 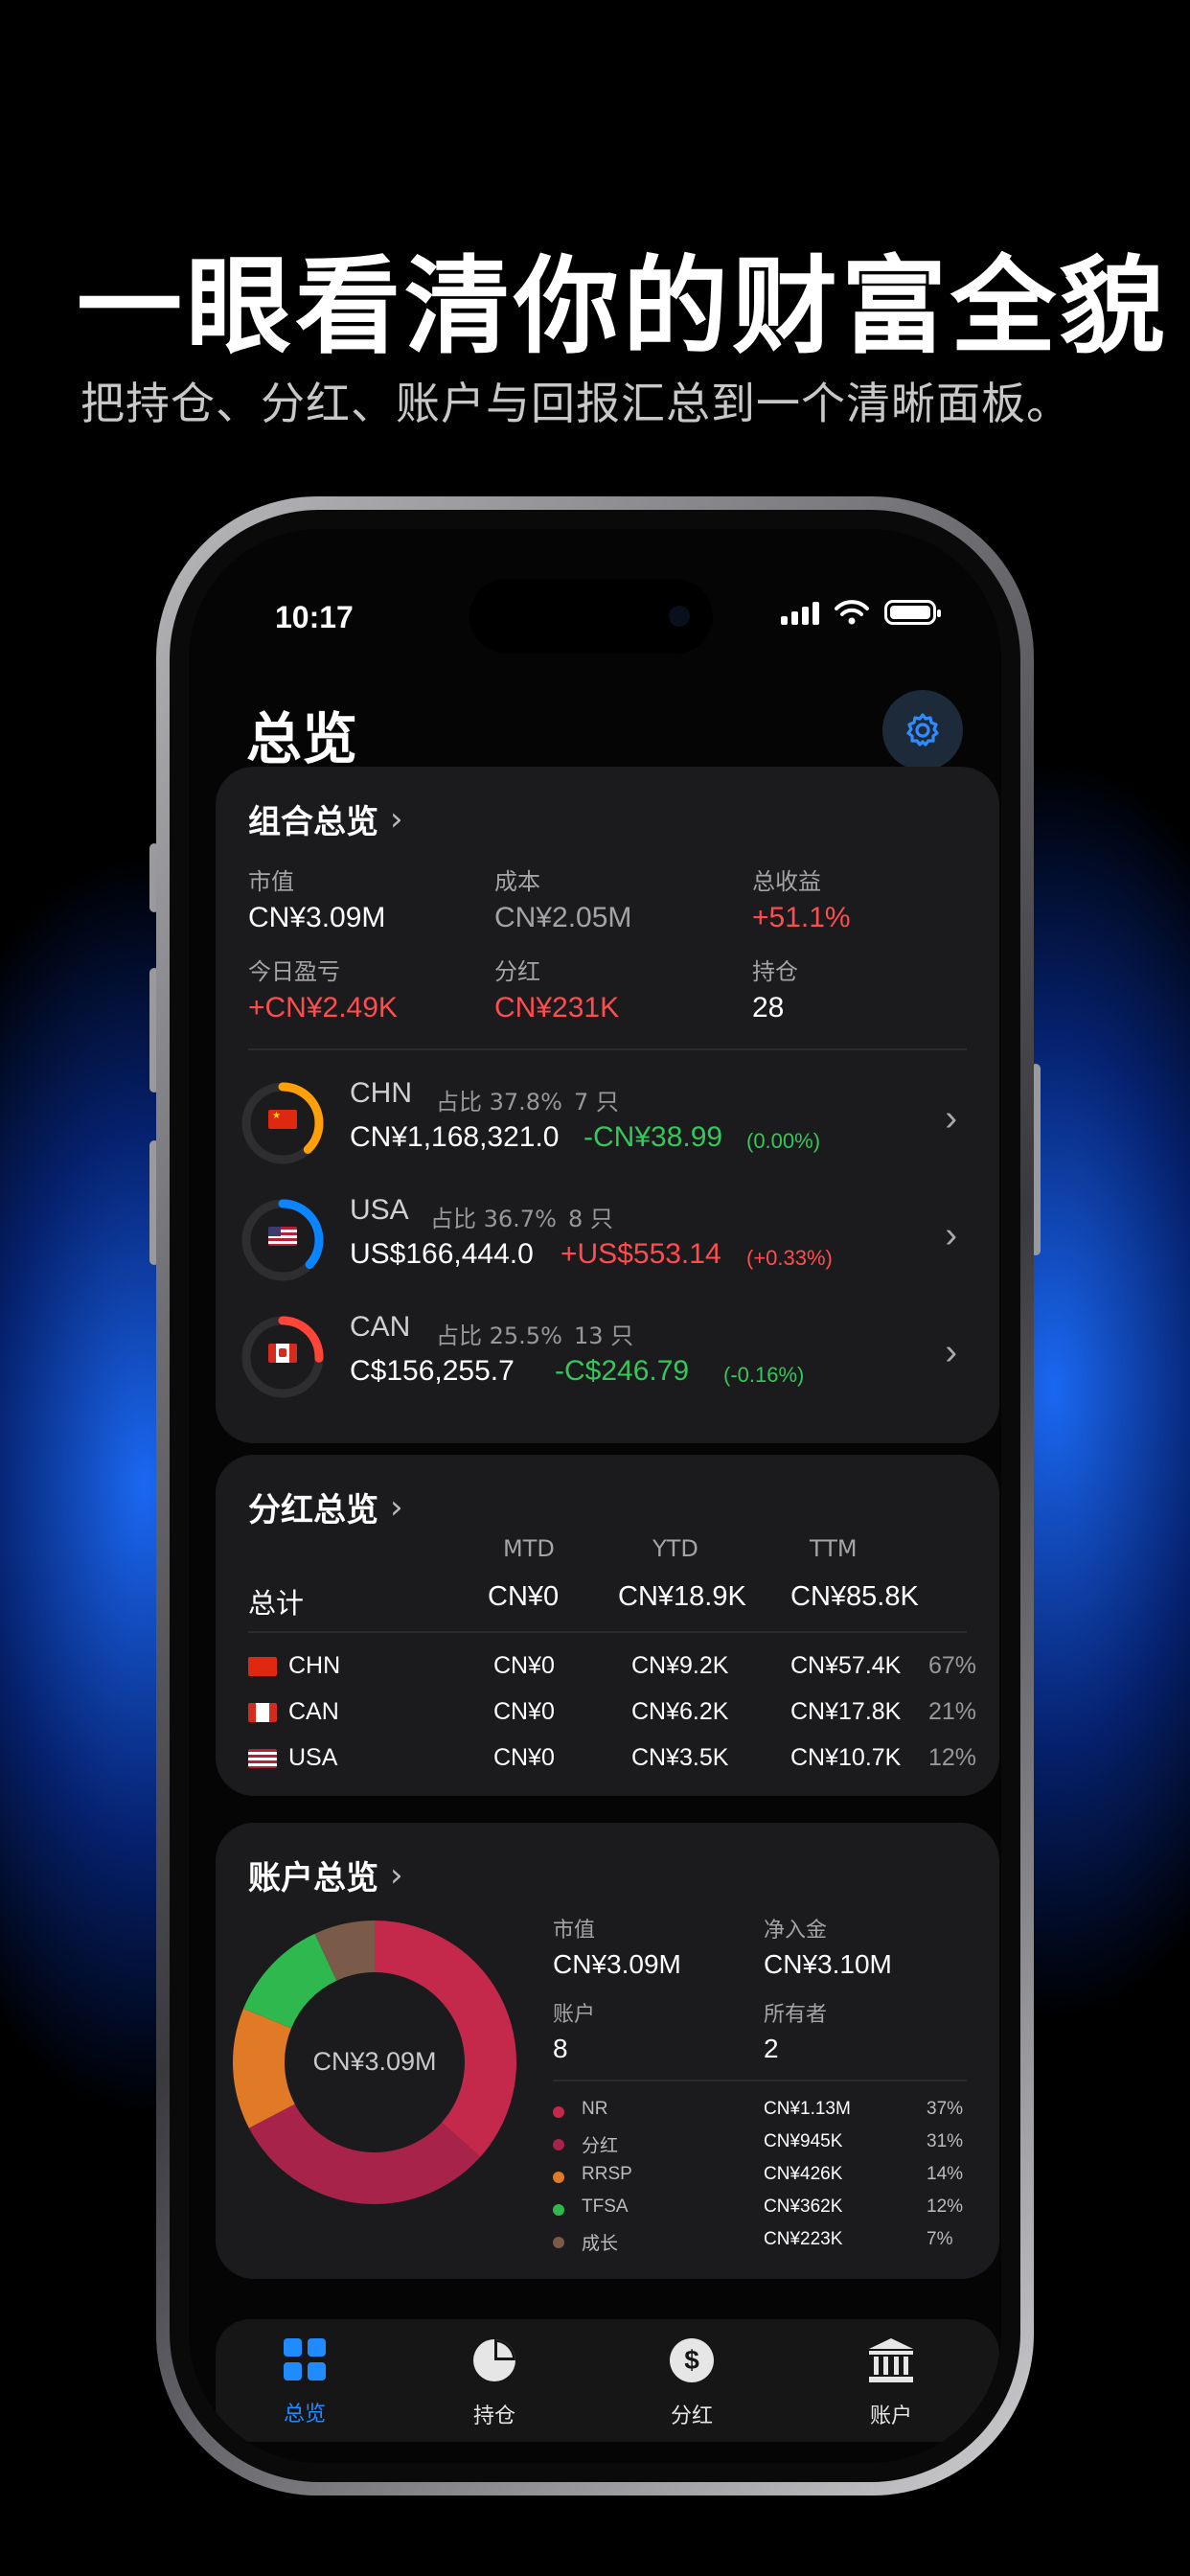 I want to click on legend-row: NR CN¥1.13M 37%, so click(x=763, y=2114).